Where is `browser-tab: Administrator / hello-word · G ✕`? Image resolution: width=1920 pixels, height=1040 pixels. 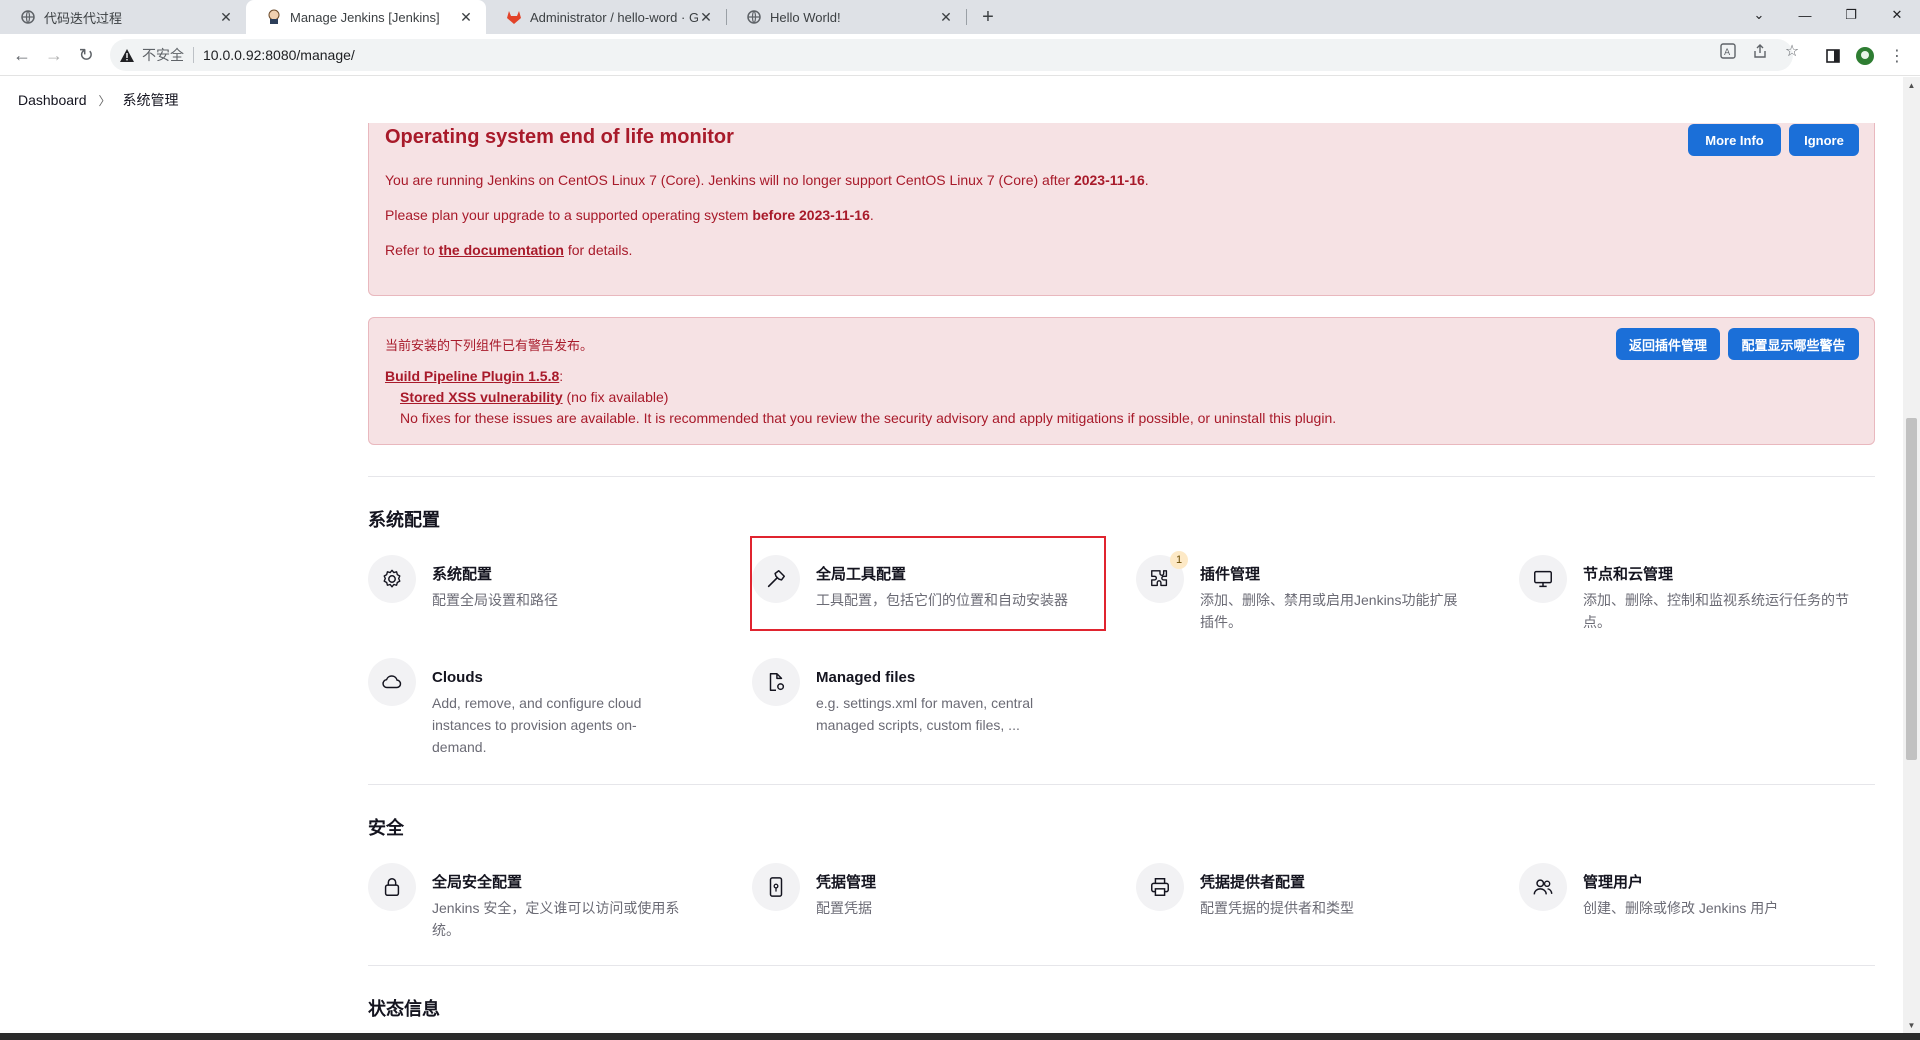 browser-tab: Administrator / hello-word · G ✕ is located at coordinates (606, 17).